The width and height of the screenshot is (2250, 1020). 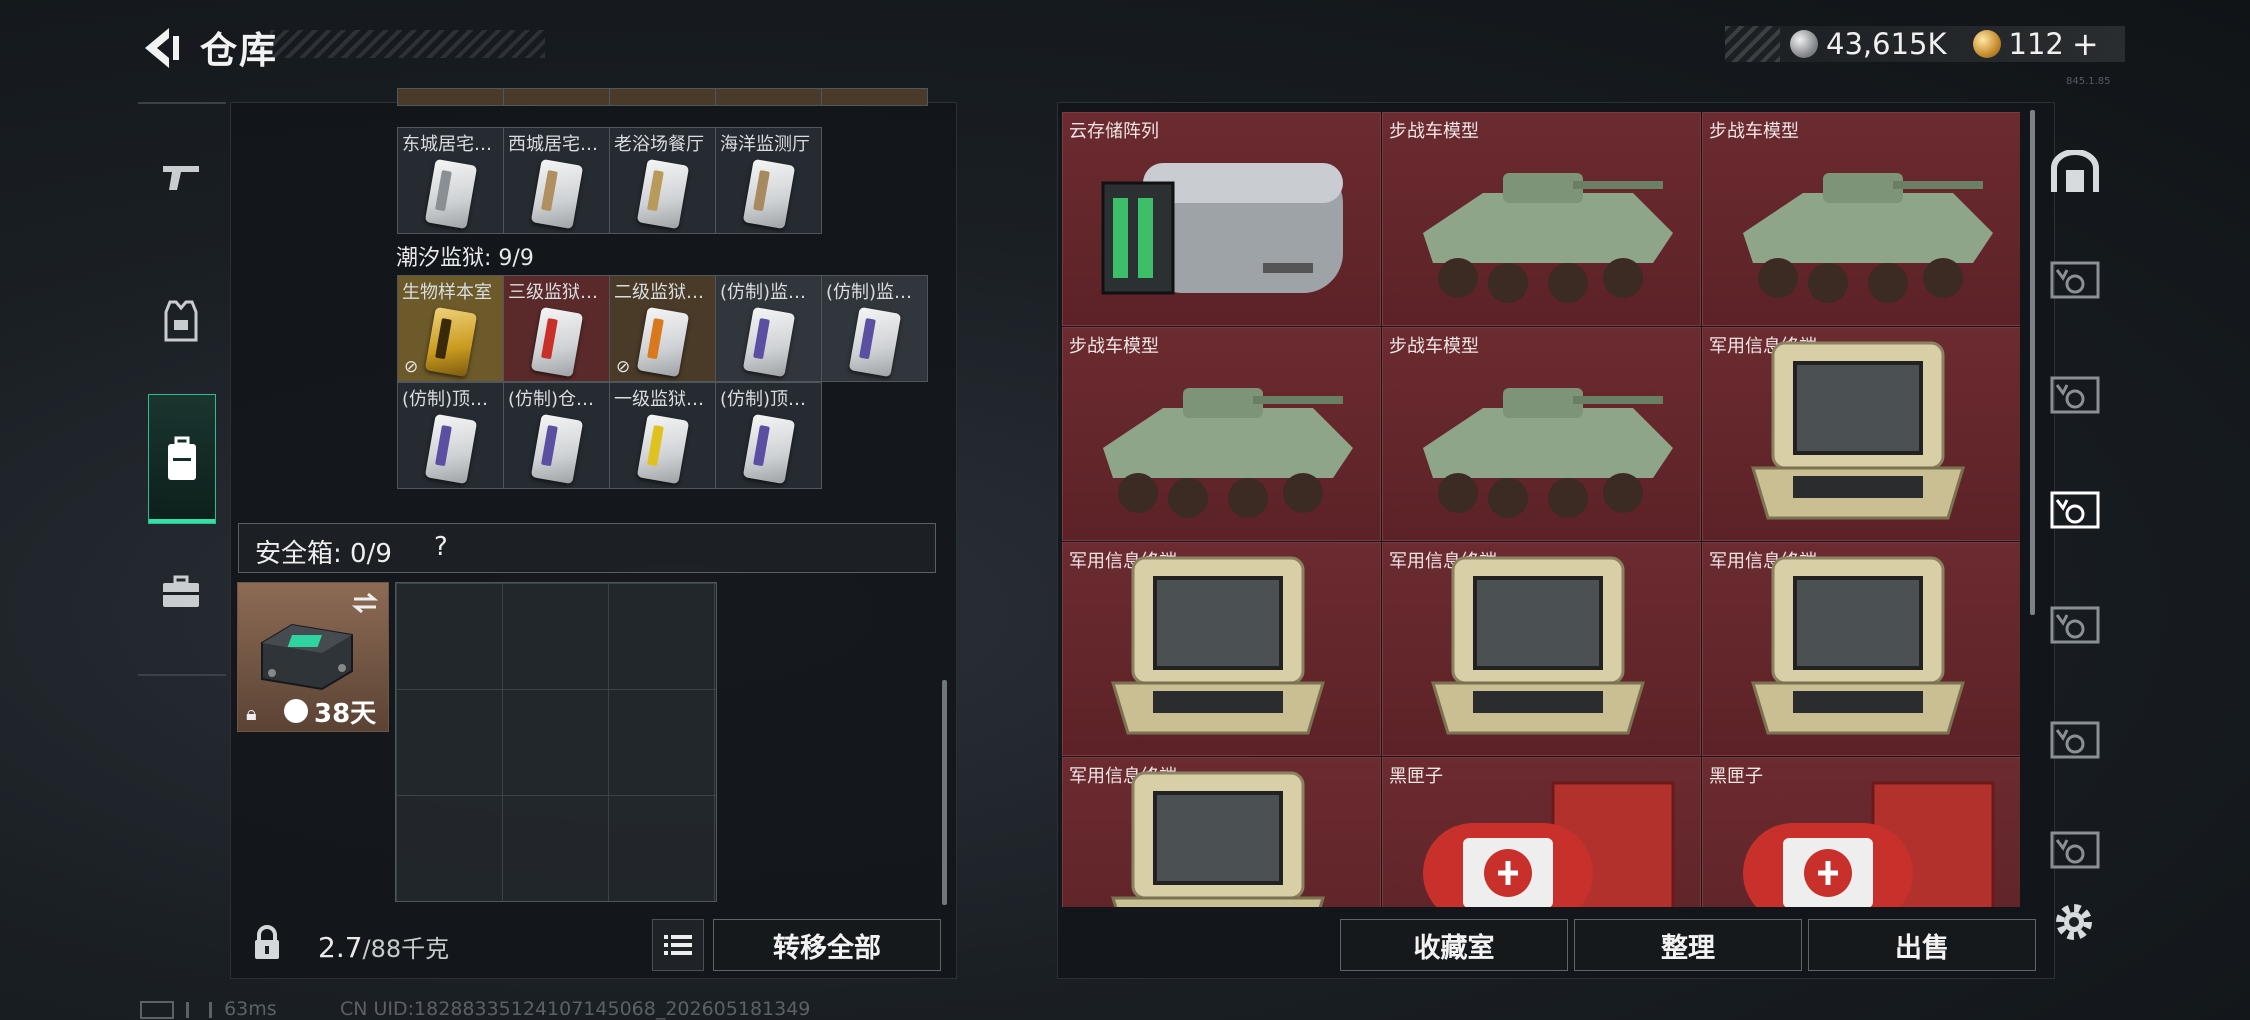 I want to click on server-array-image, so click(x=1222, y=229).